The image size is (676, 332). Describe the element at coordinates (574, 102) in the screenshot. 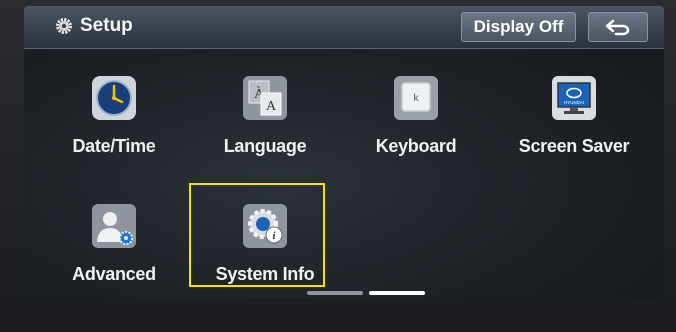

I see `svg-text: HYUNDAI` at that location.